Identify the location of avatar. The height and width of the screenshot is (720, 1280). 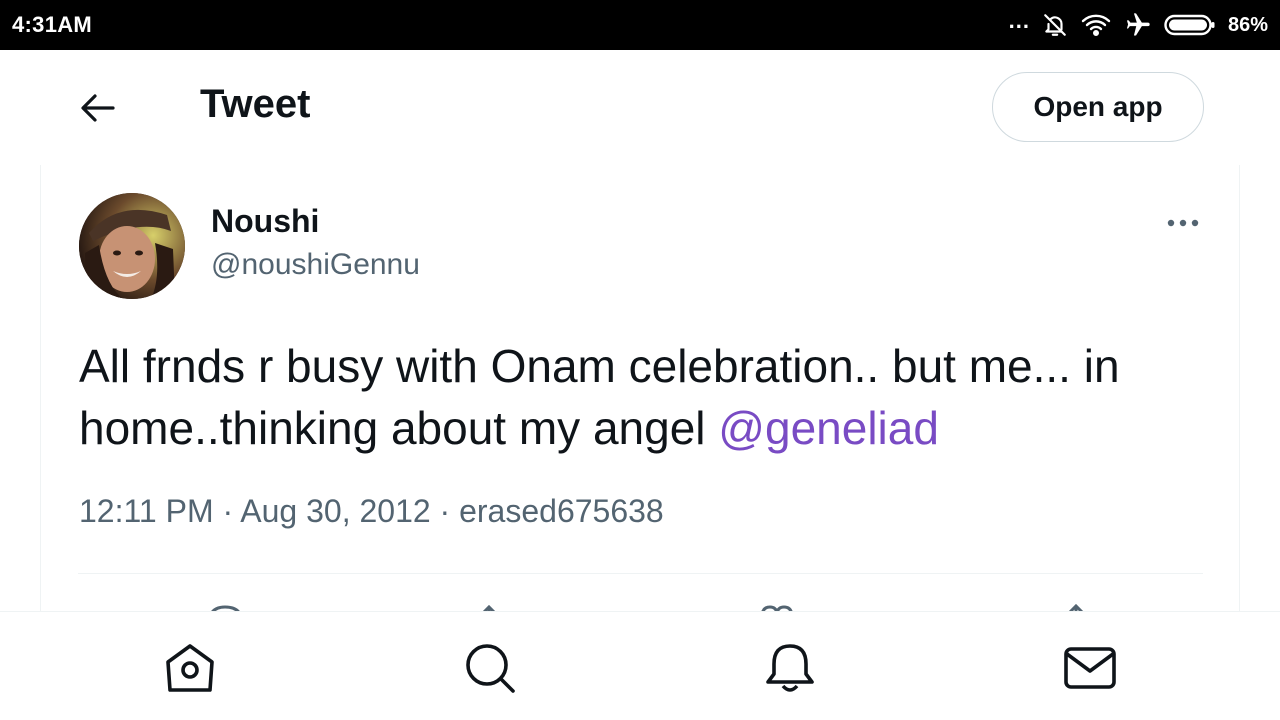
(132, 246).